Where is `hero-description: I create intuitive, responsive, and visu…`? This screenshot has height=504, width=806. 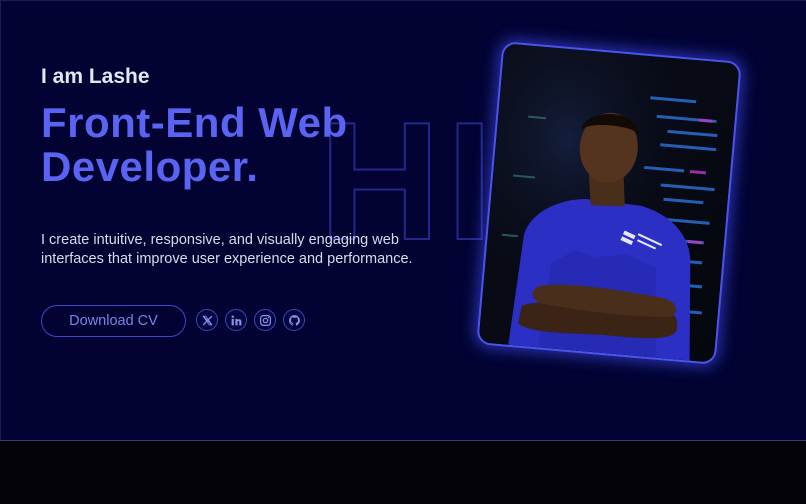
hero-description: I create intuitive, responsive, and visu… is located at coordinates (227, 249).